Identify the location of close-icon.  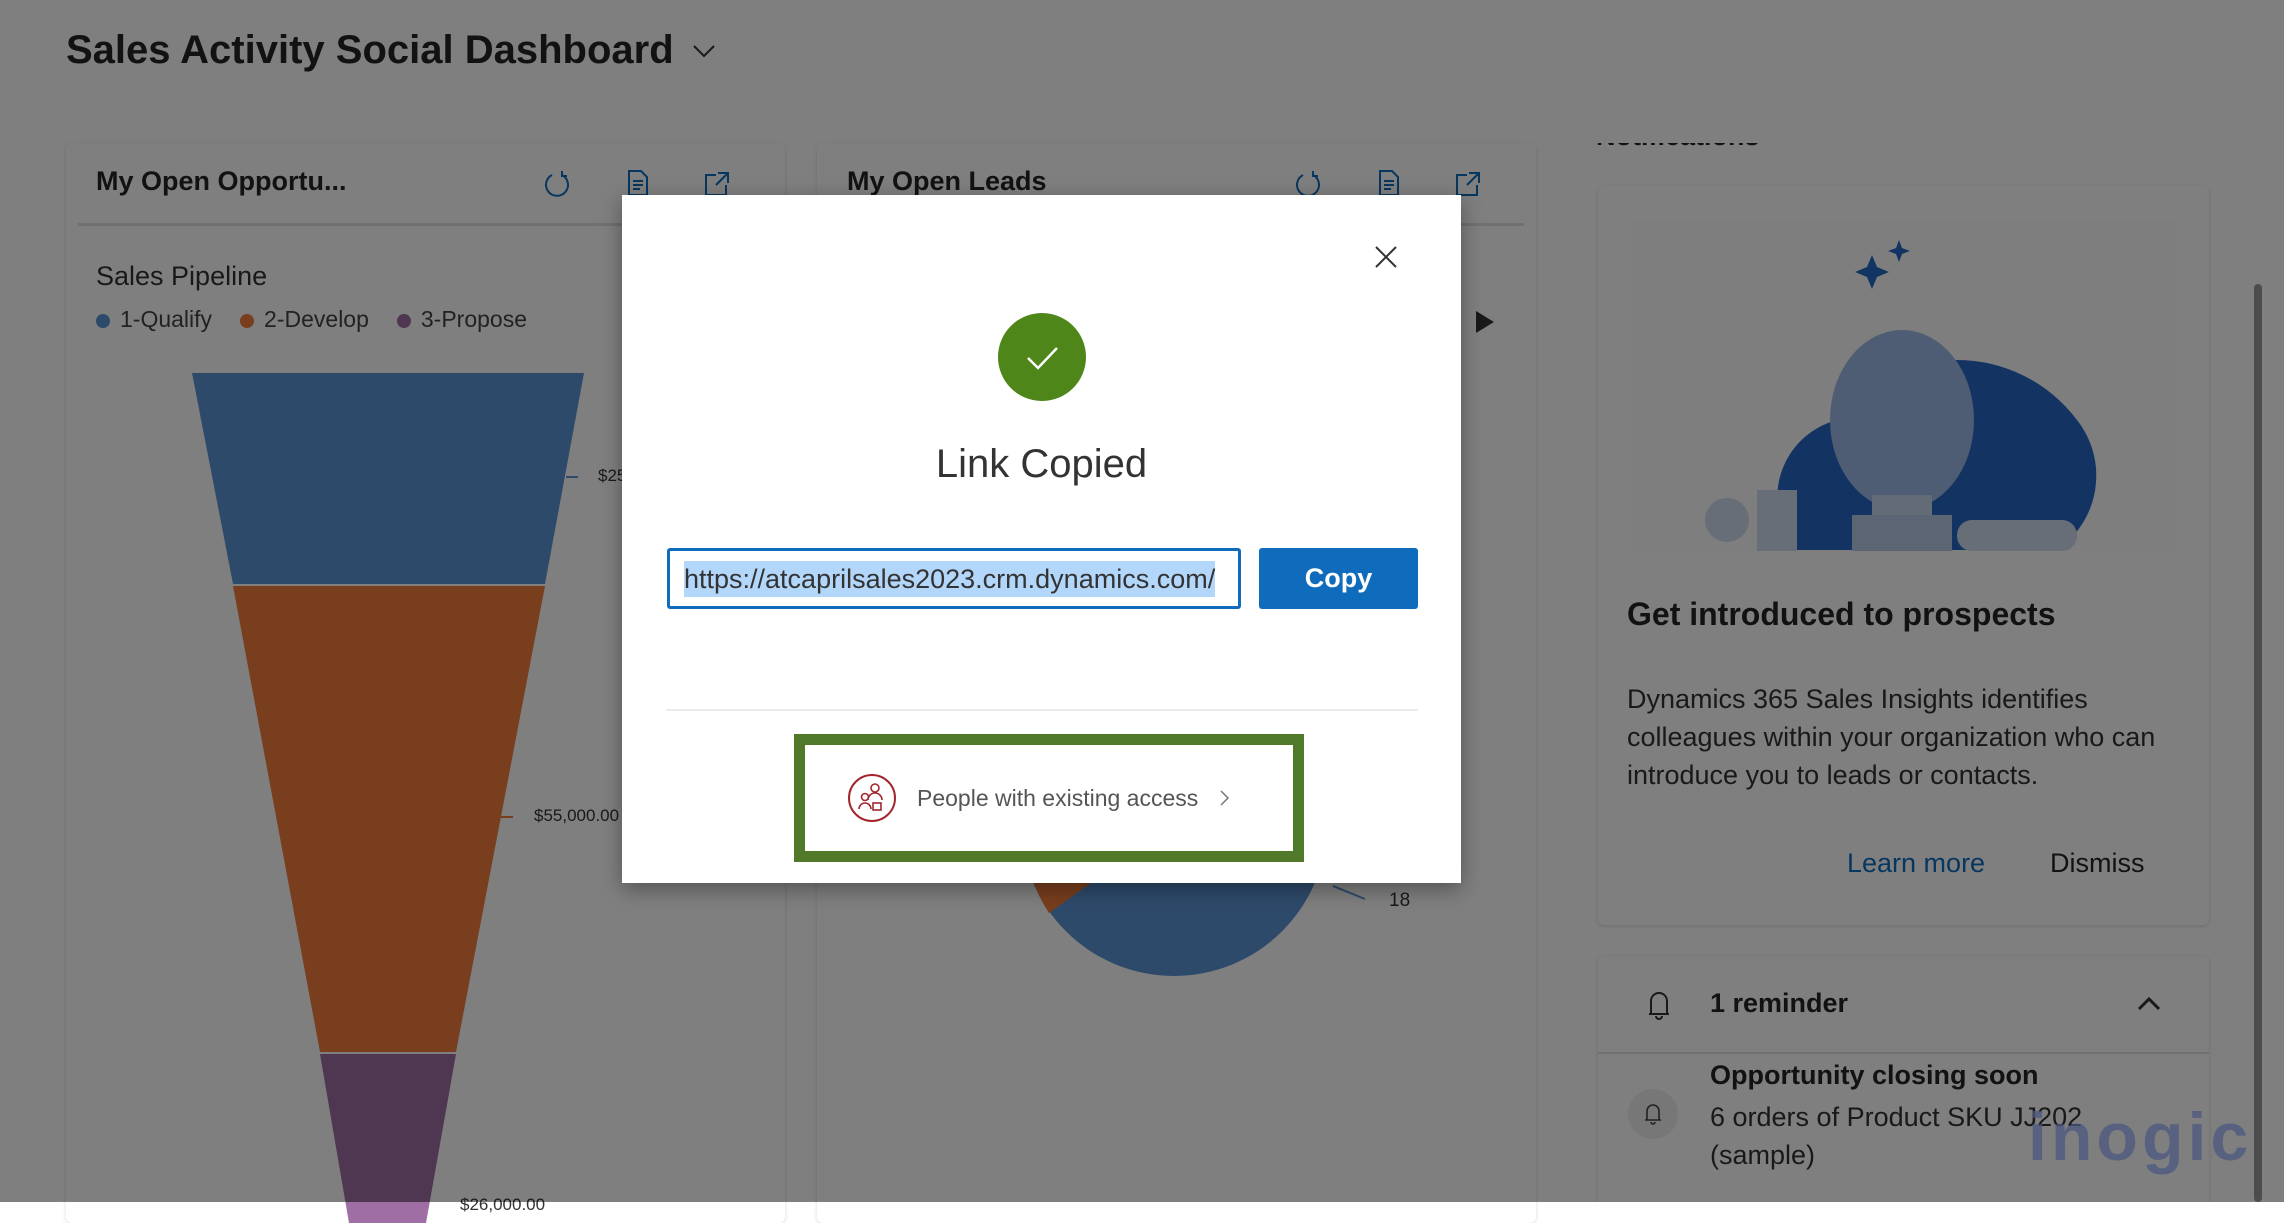
(1386, 257).